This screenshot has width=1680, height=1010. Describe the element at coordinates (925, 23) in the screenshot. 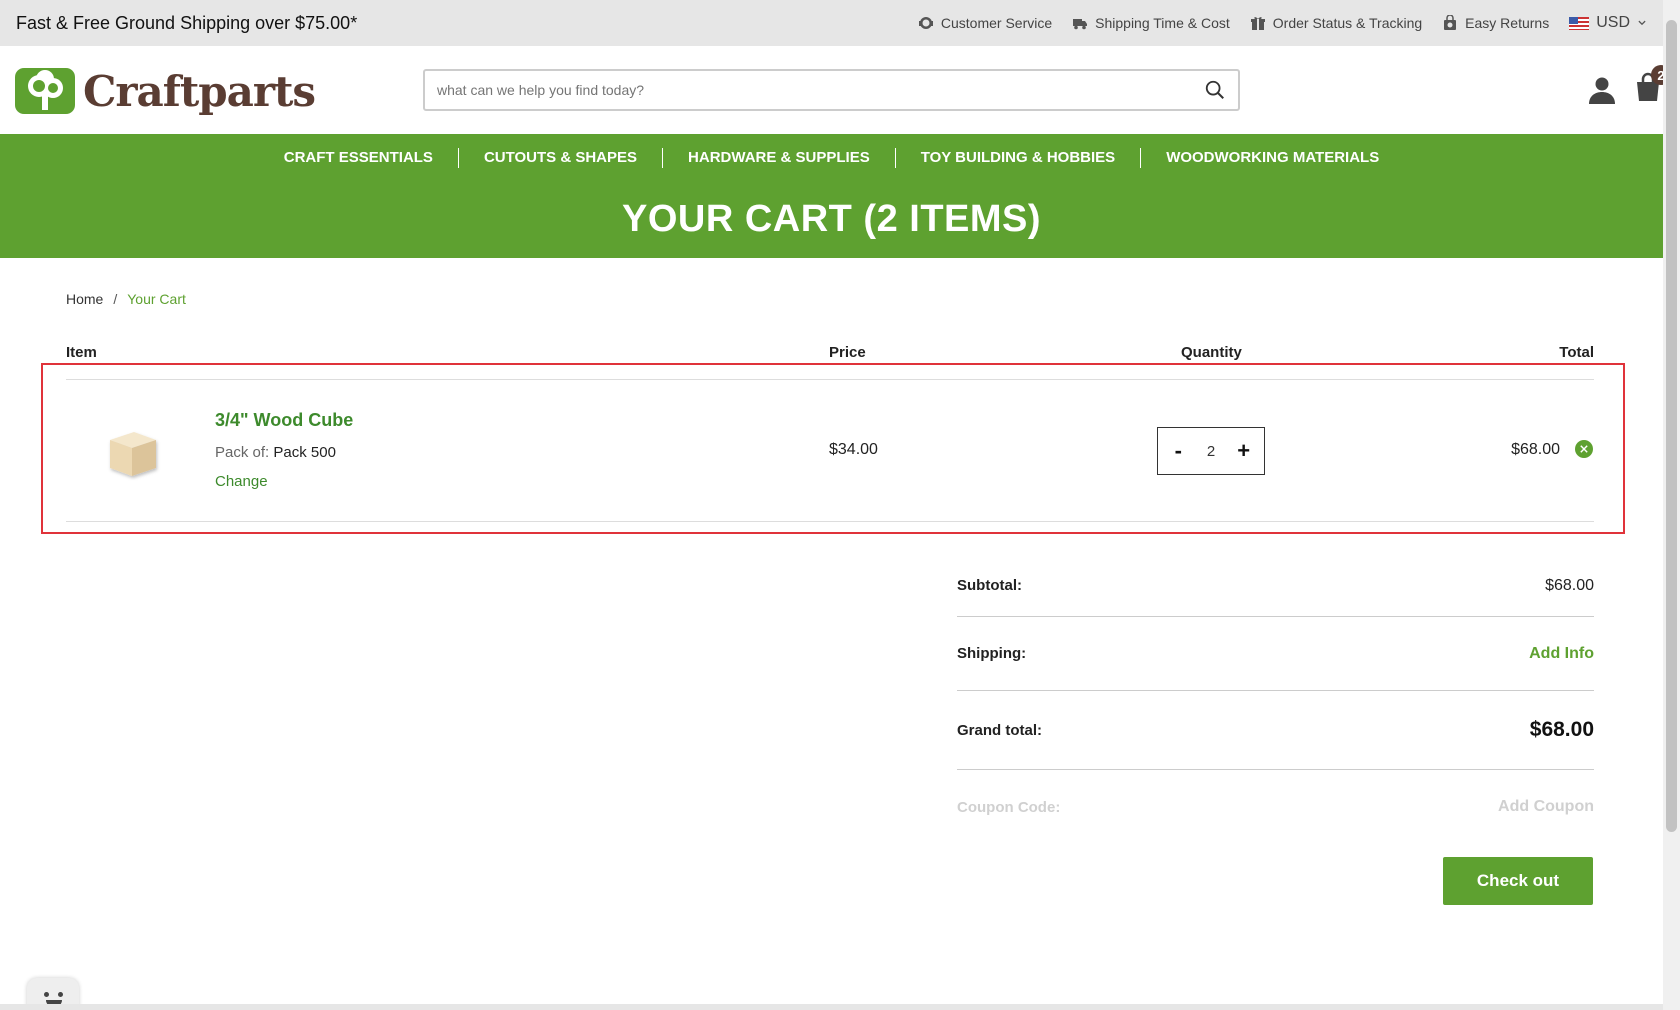

I see `headset-icon` at that location.